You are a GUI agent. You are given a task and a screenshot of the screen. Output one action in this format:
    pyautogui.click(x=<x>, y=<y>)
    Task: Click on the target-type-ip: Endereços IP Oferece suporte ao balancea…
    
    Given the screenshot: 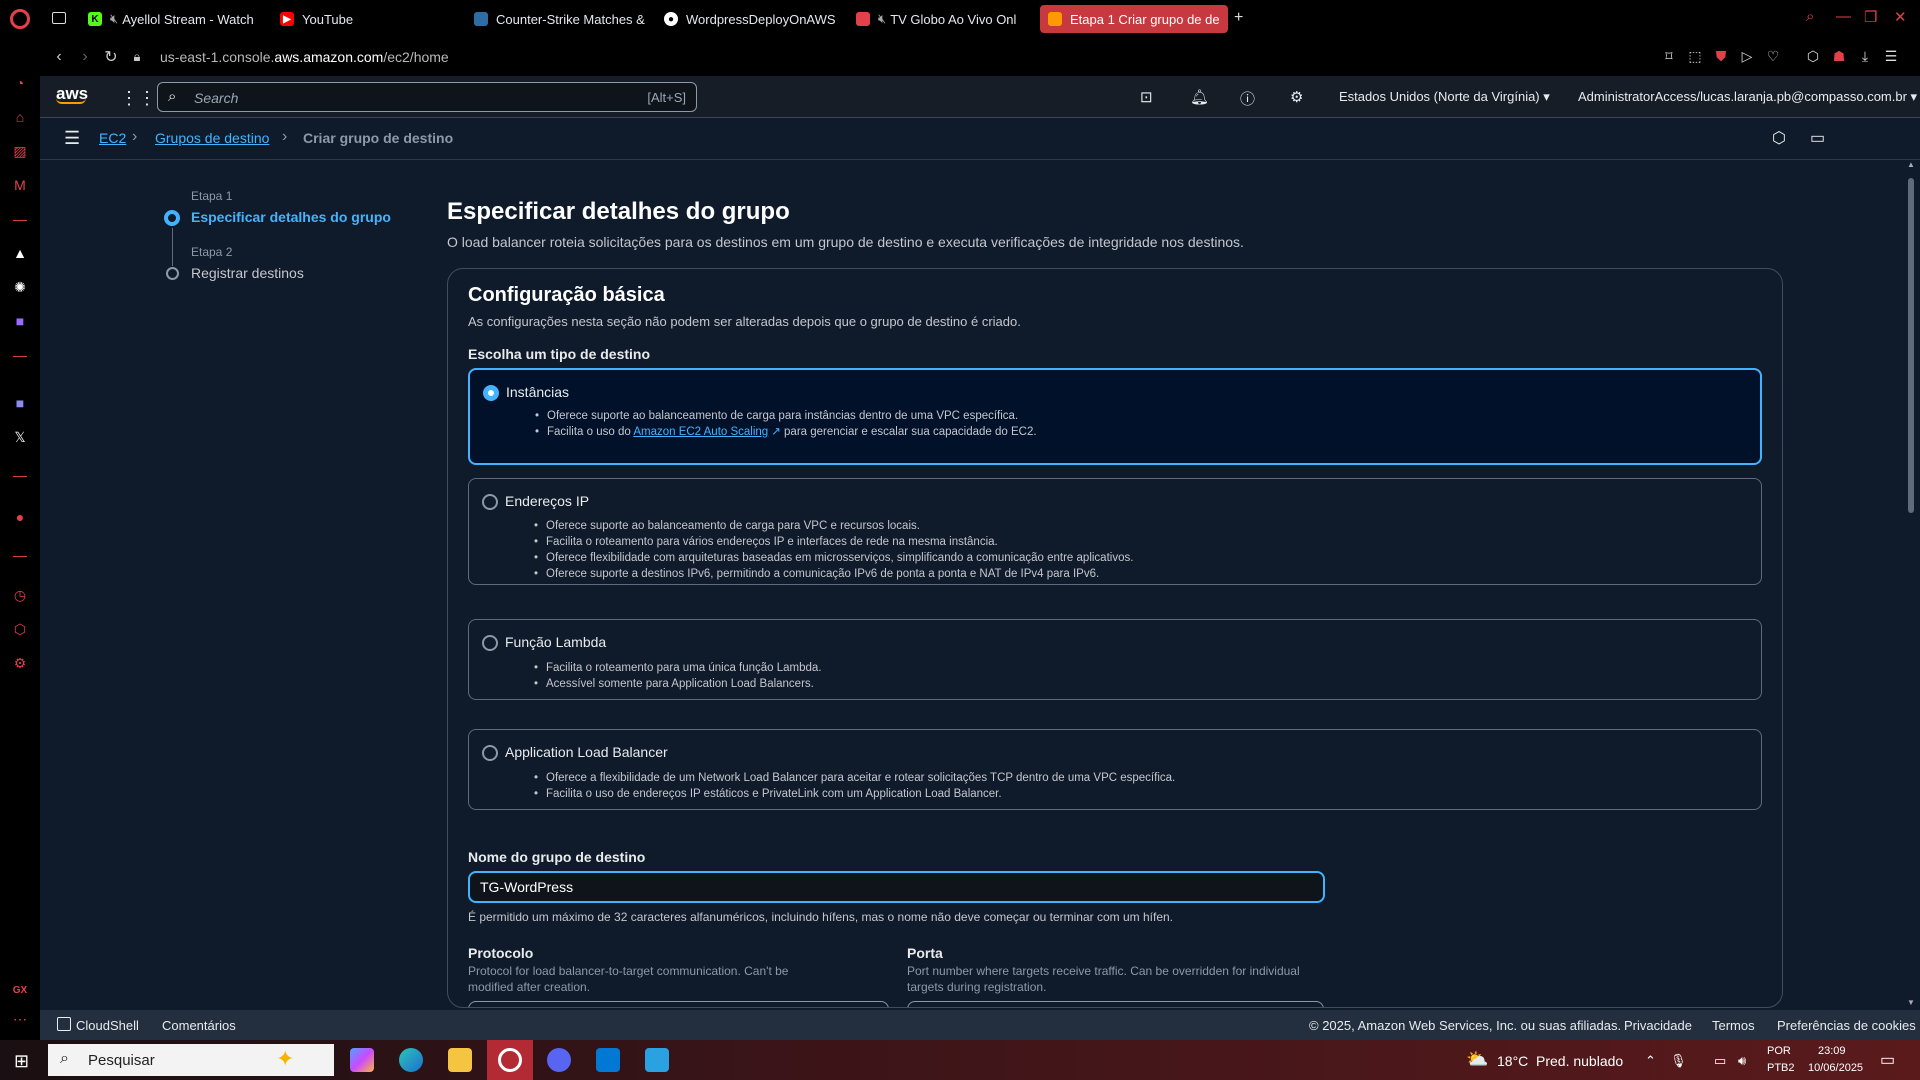 What is the action you would take?
    pyautogui.click(x=1115, y=531)
    